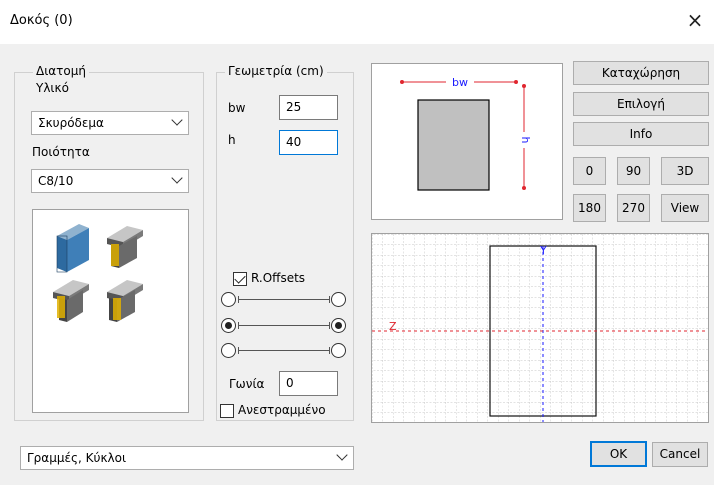  What do you see at coordinates (338, 299) in the screenshot?
I see `offset-top-right-radio` at bounding box center [338, 299].